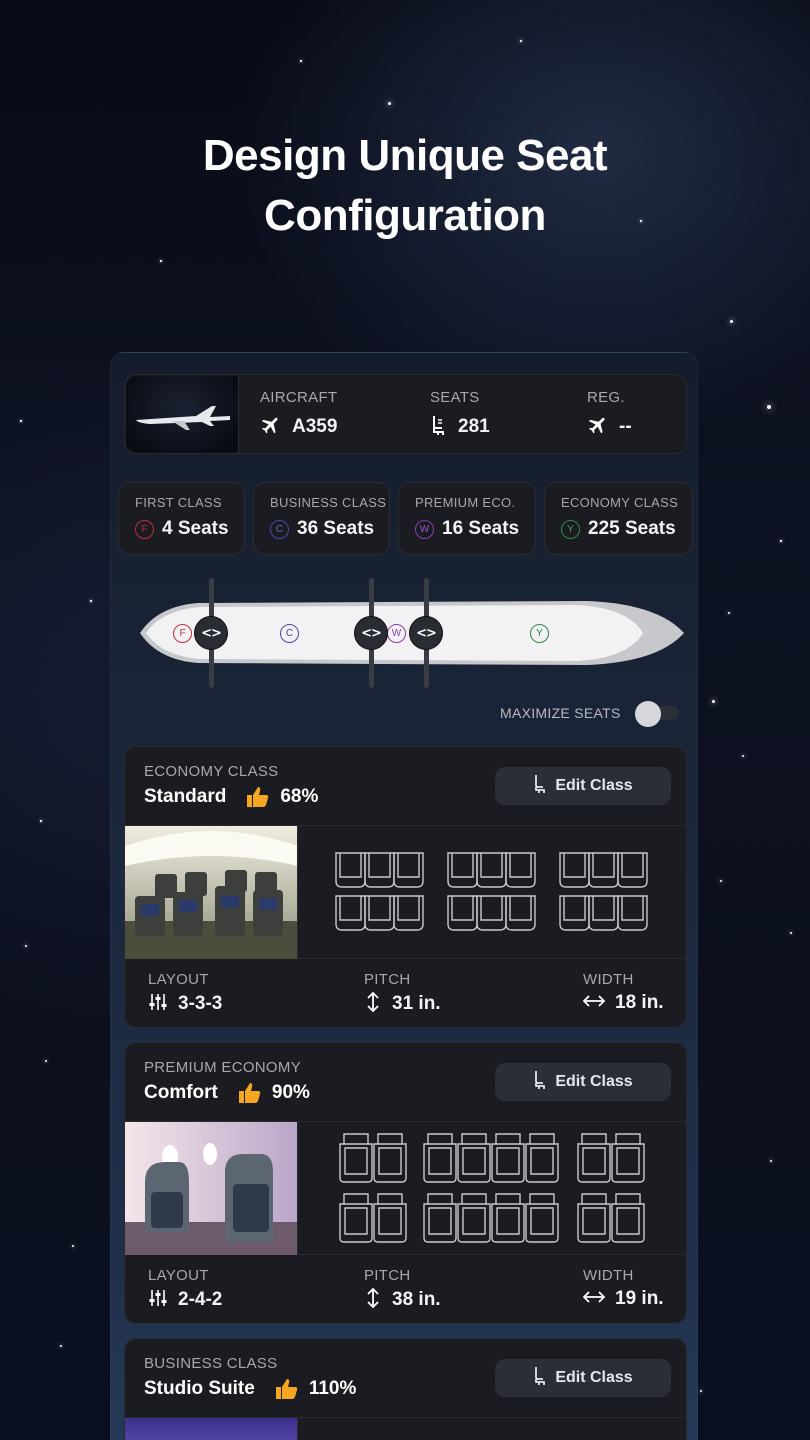 The height and width of the screenshot is (1440, 810). I want to click on seats-value: 281, so click(474, 426).